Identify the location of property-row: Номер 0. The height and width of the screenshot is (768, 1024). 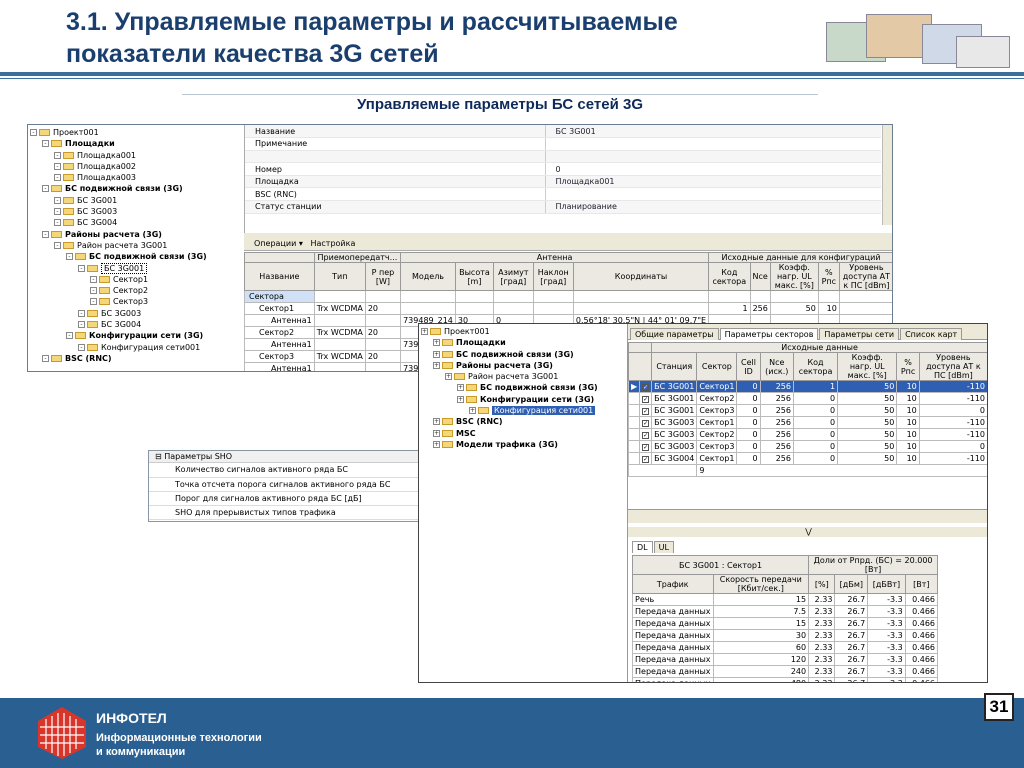
(563, 169).